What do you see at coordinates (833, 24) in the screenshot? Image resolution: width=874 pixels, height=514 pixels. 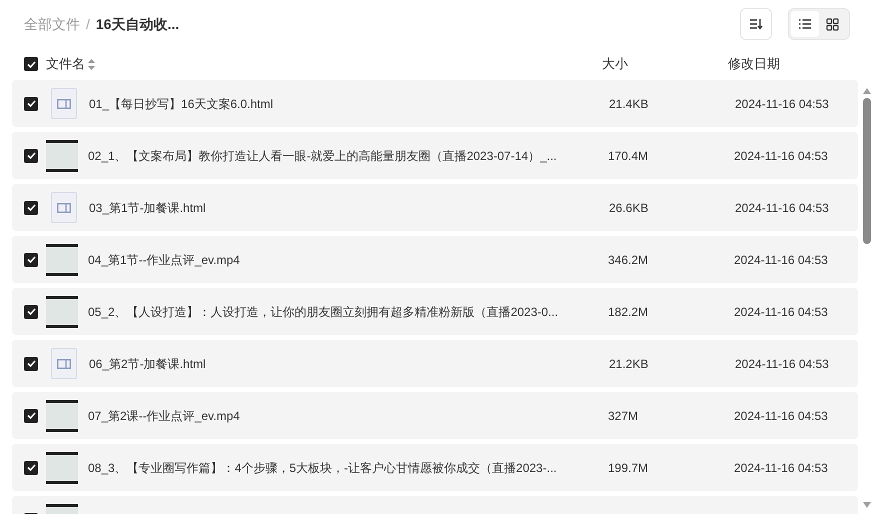 I see `grid-icon` at bounding box center [833, 24].